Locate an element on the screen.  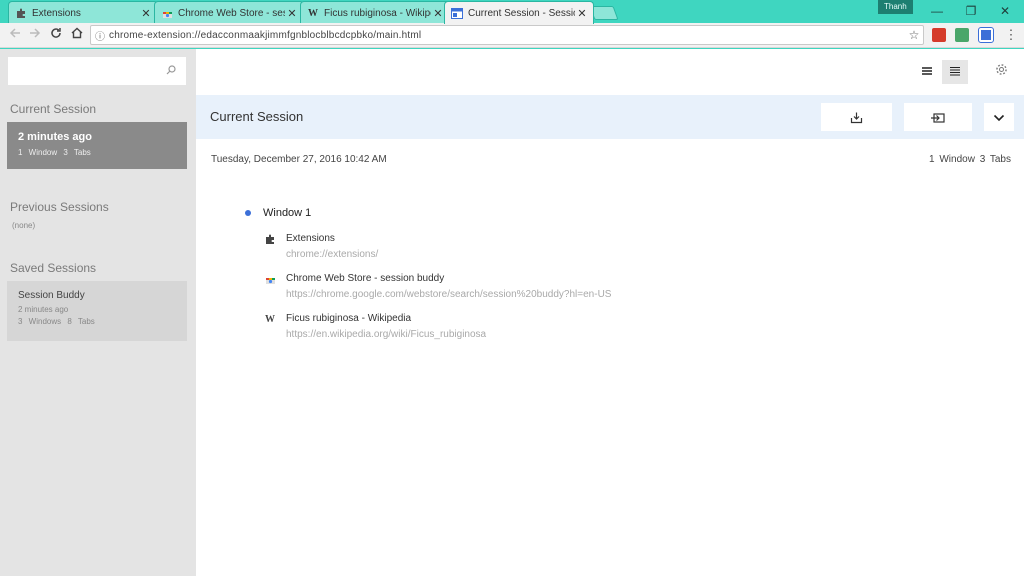
browser-tab-extensions: Extensions ✕ is located at coordinates (83, 12).